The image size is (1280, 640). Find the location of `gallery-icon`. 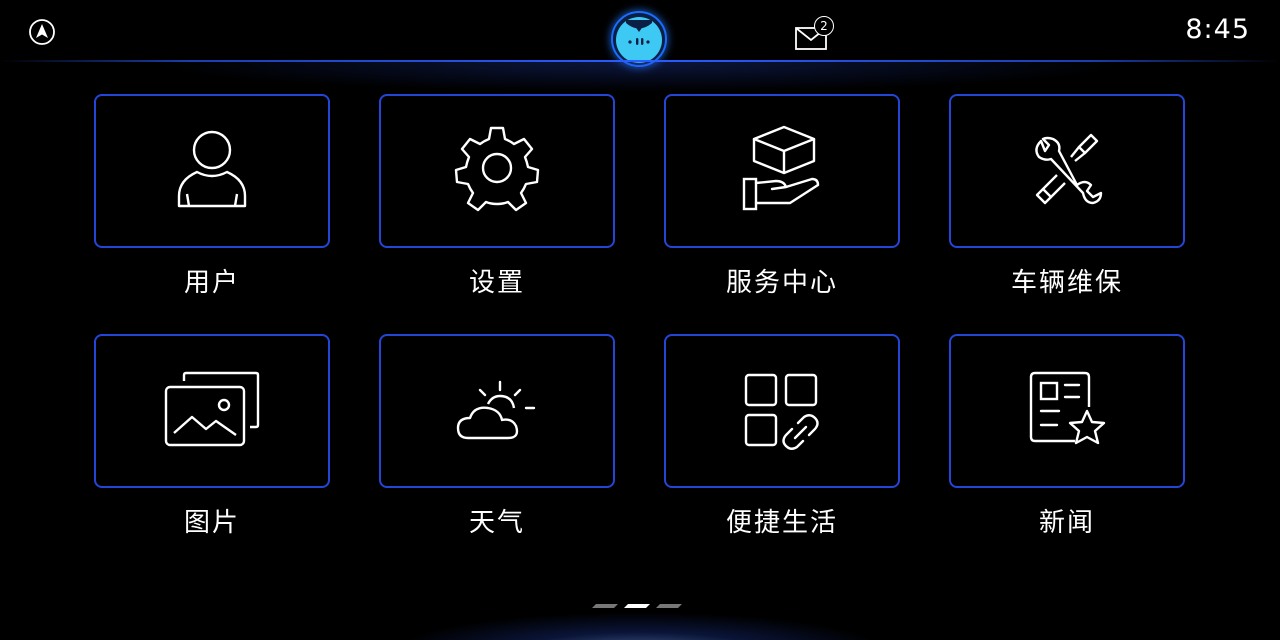

gallery-icon is located at coordinates (212, 409).